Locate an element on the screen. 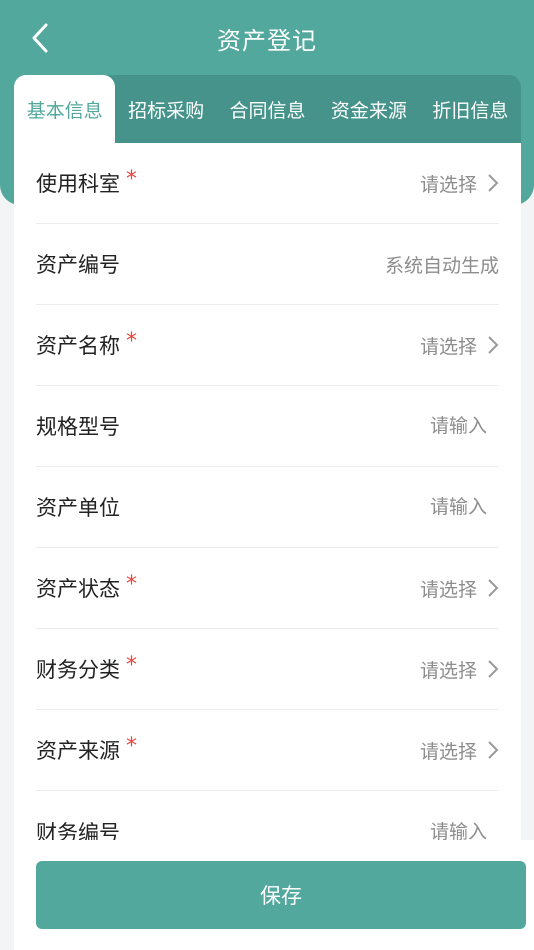 The height and width of the screenshot is (950, 534). footer-bar: 保存 is located at coordinates (274, 895).